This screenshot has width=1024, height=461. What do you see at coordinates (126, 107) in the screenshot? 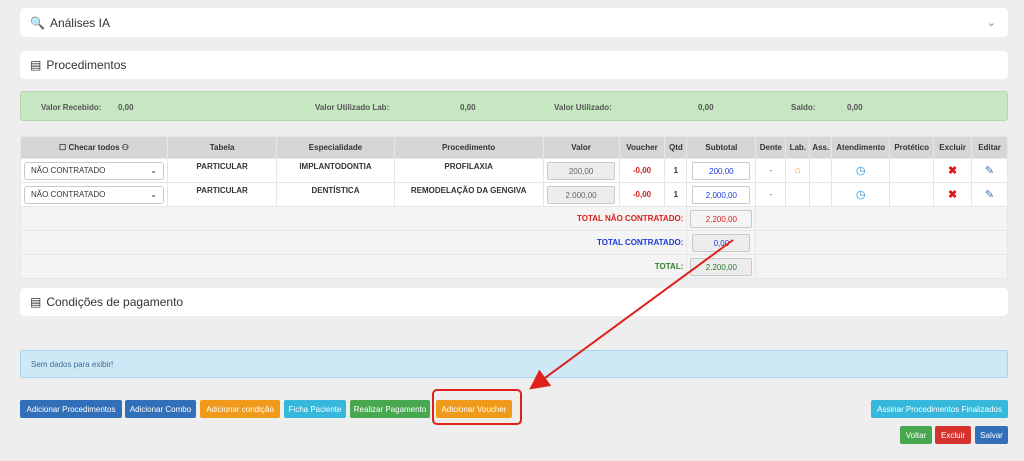
I see `valor-recebido-value: 0,00` at bounding box center [126, 107].